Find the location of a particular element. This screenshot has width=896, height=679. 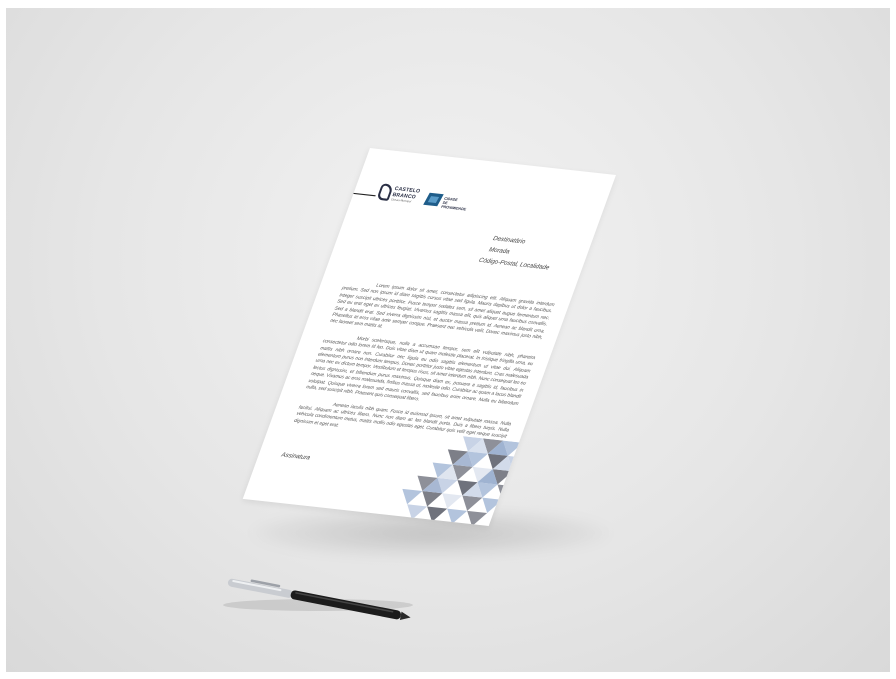

pen-group is located at coordinates (319, 599).